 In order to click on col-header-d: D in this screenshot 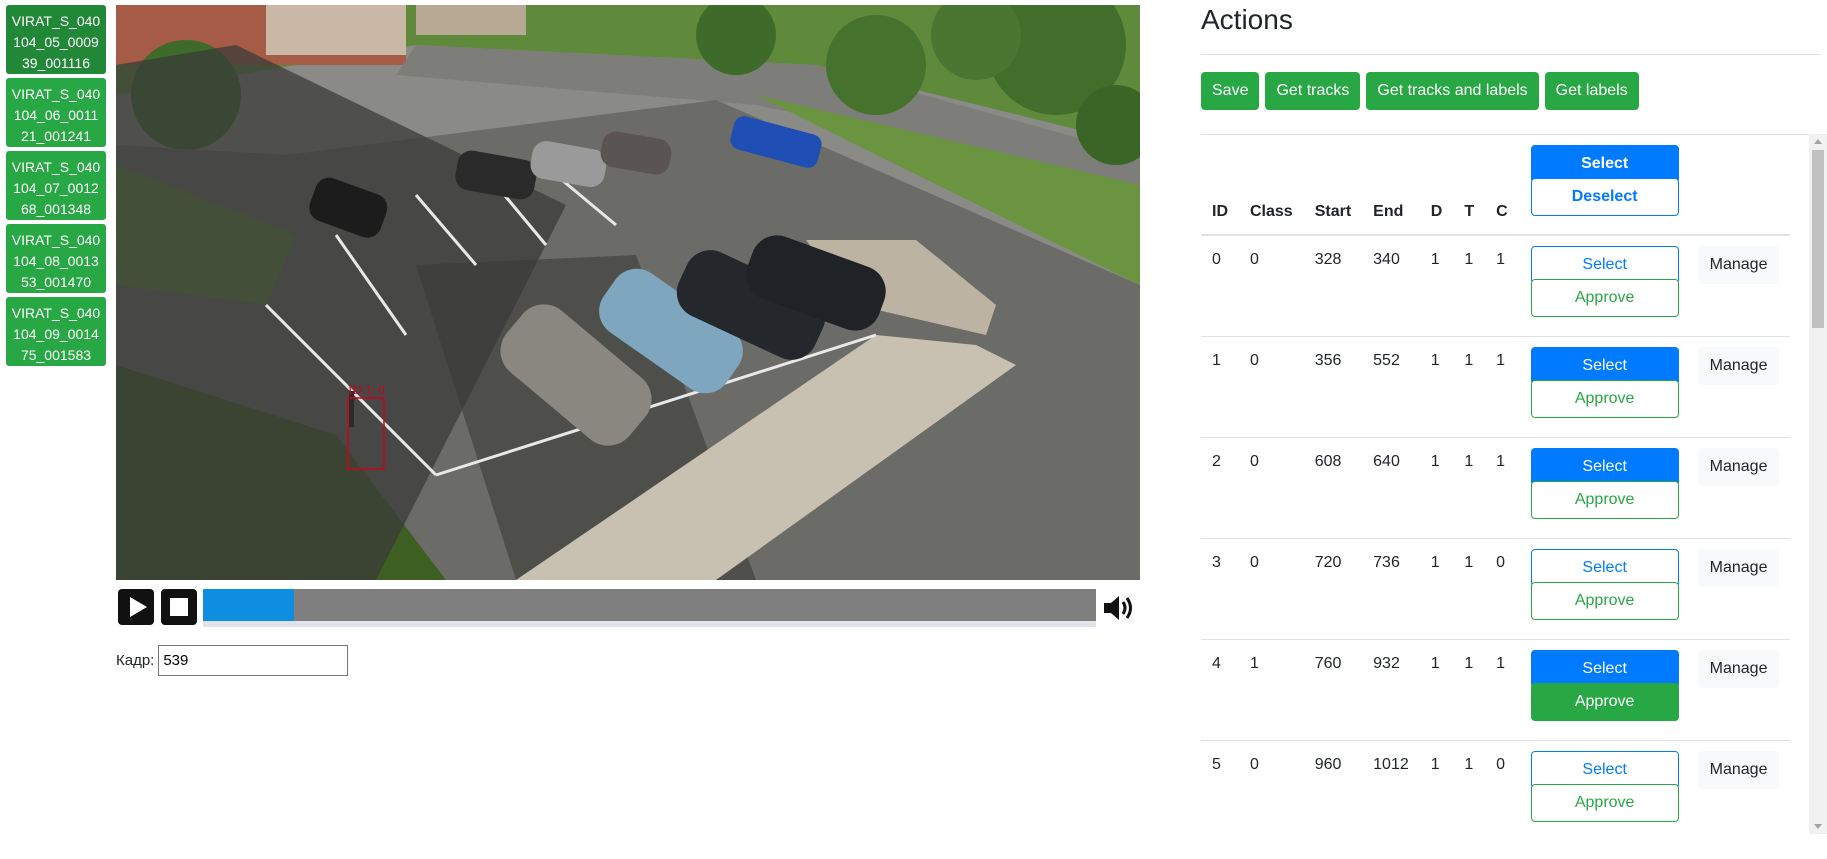, I will do `click(1436, 185)`.